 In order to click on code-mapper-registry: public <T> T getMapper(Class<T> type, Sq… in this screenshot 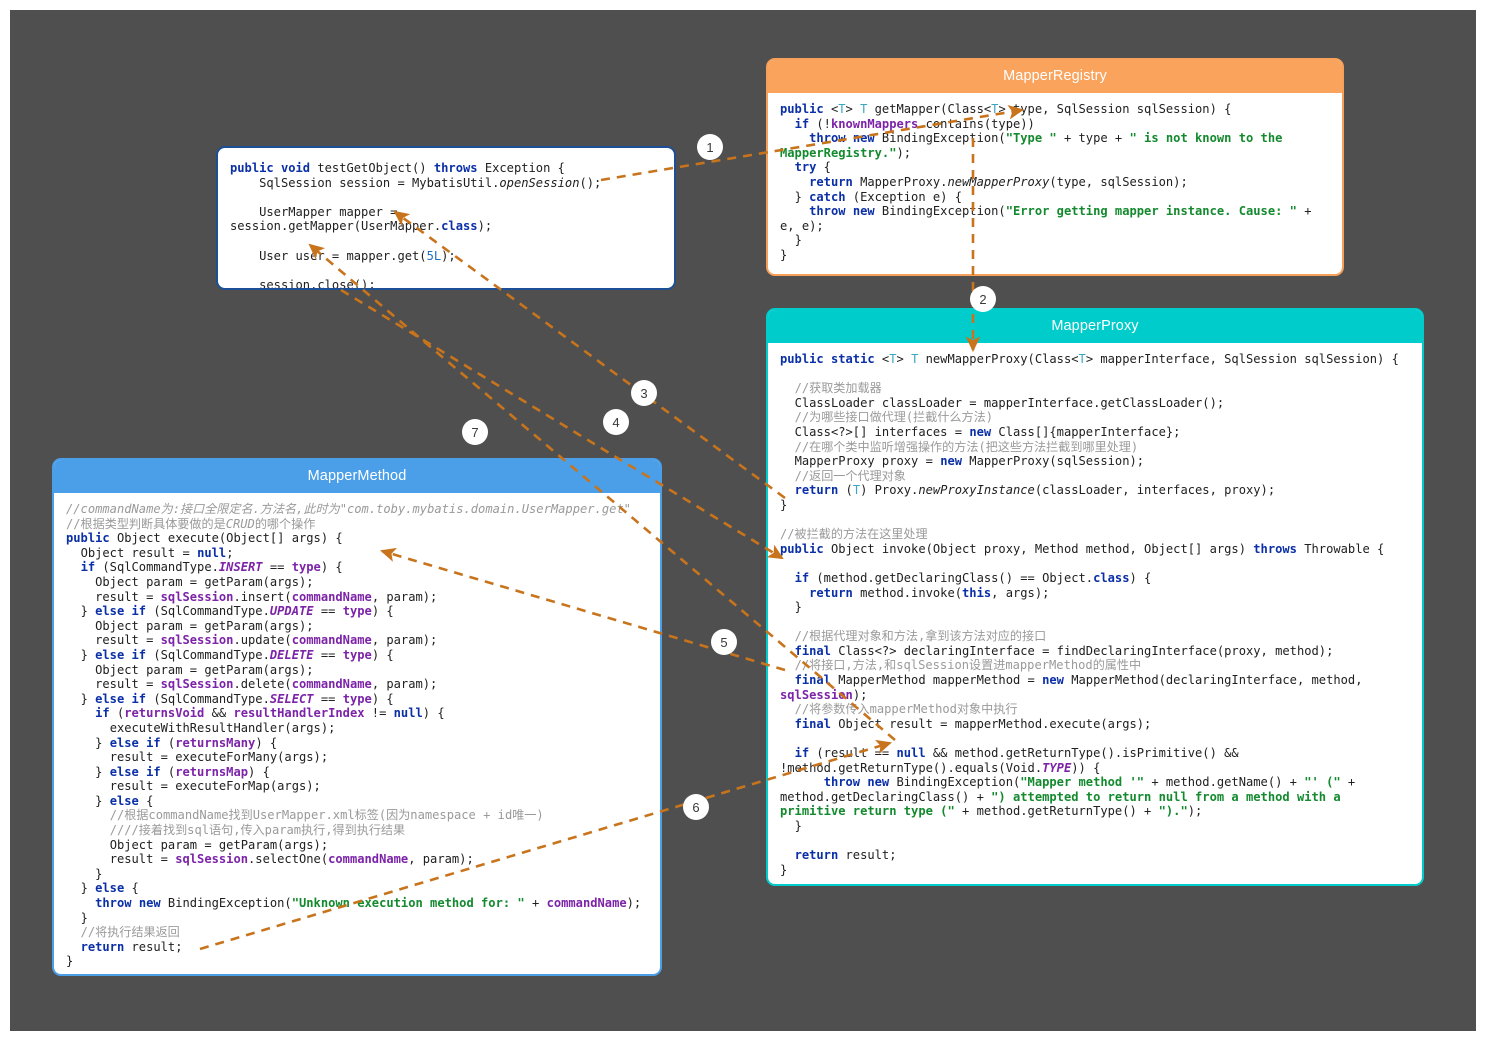, I will do `click(1046, 182)`.